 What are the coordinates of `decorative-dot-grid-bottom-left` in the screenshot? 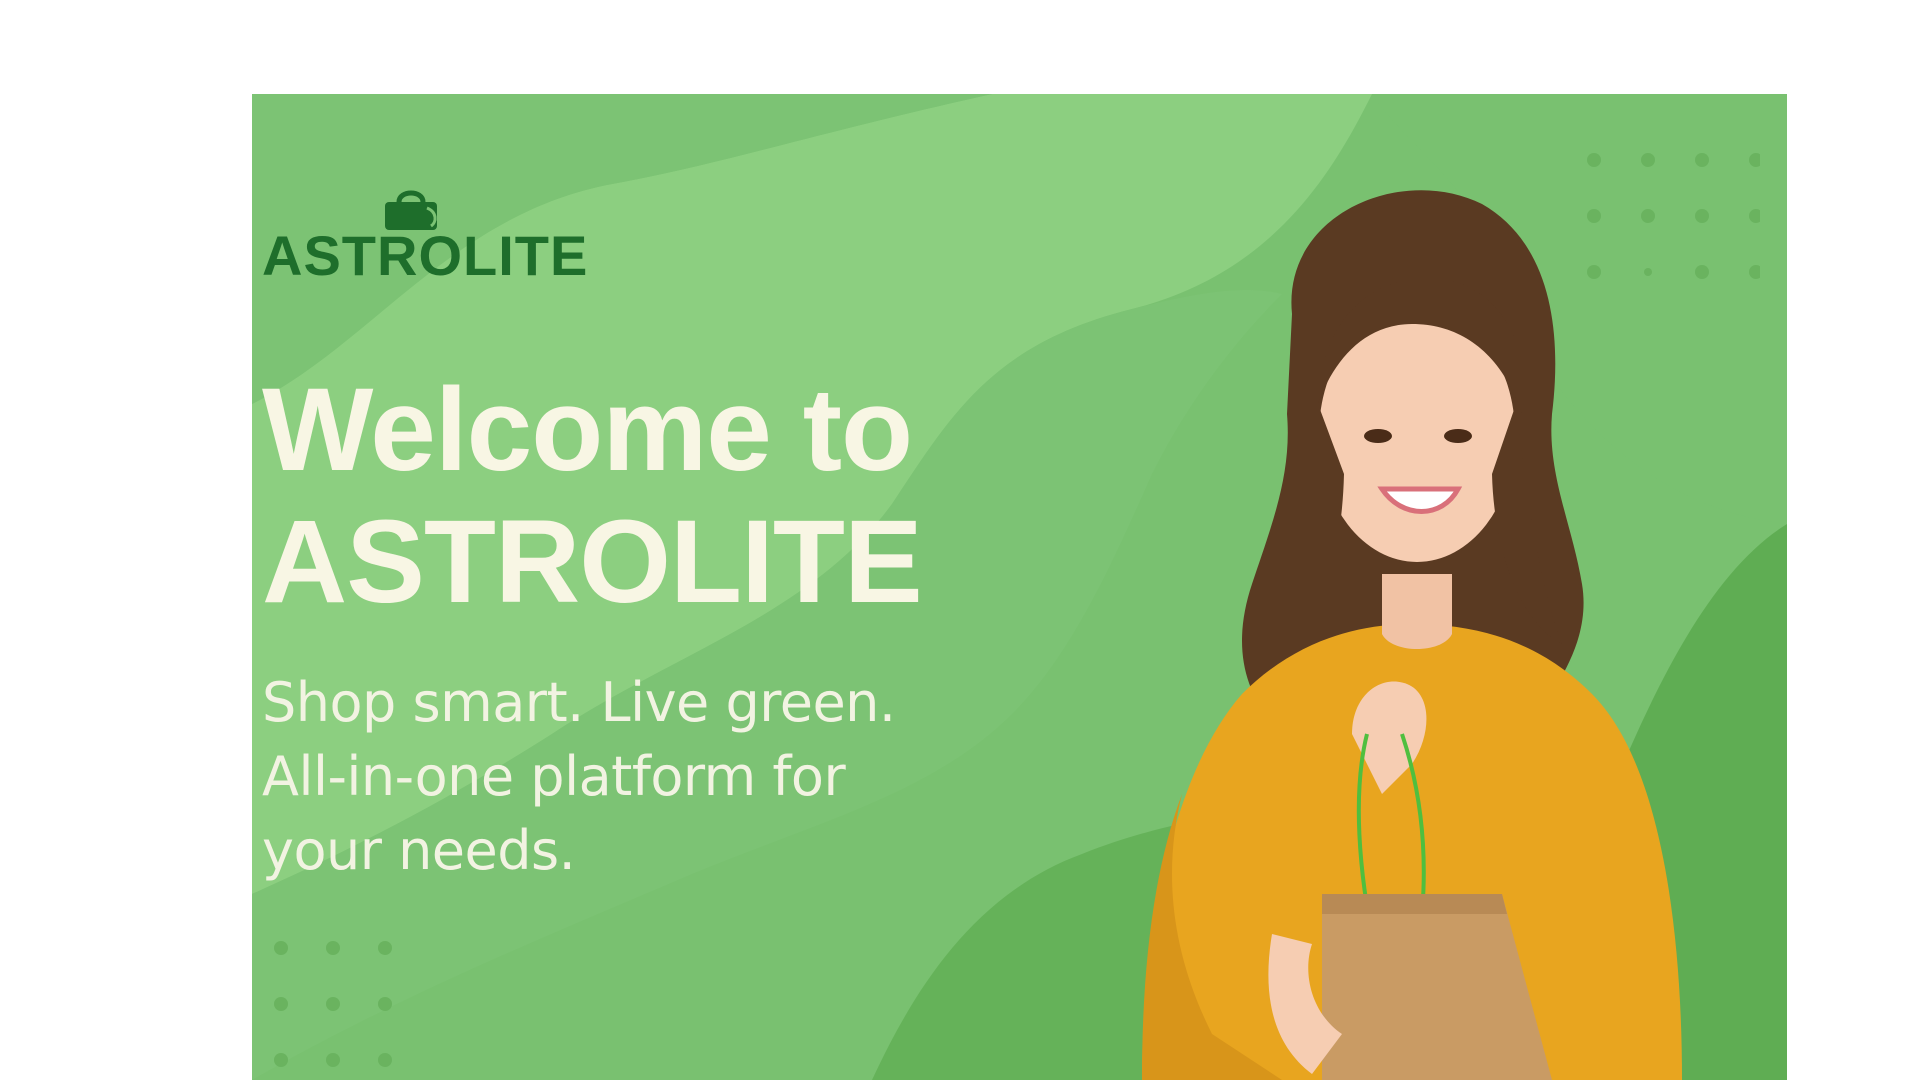 It's located at (337, 1004).